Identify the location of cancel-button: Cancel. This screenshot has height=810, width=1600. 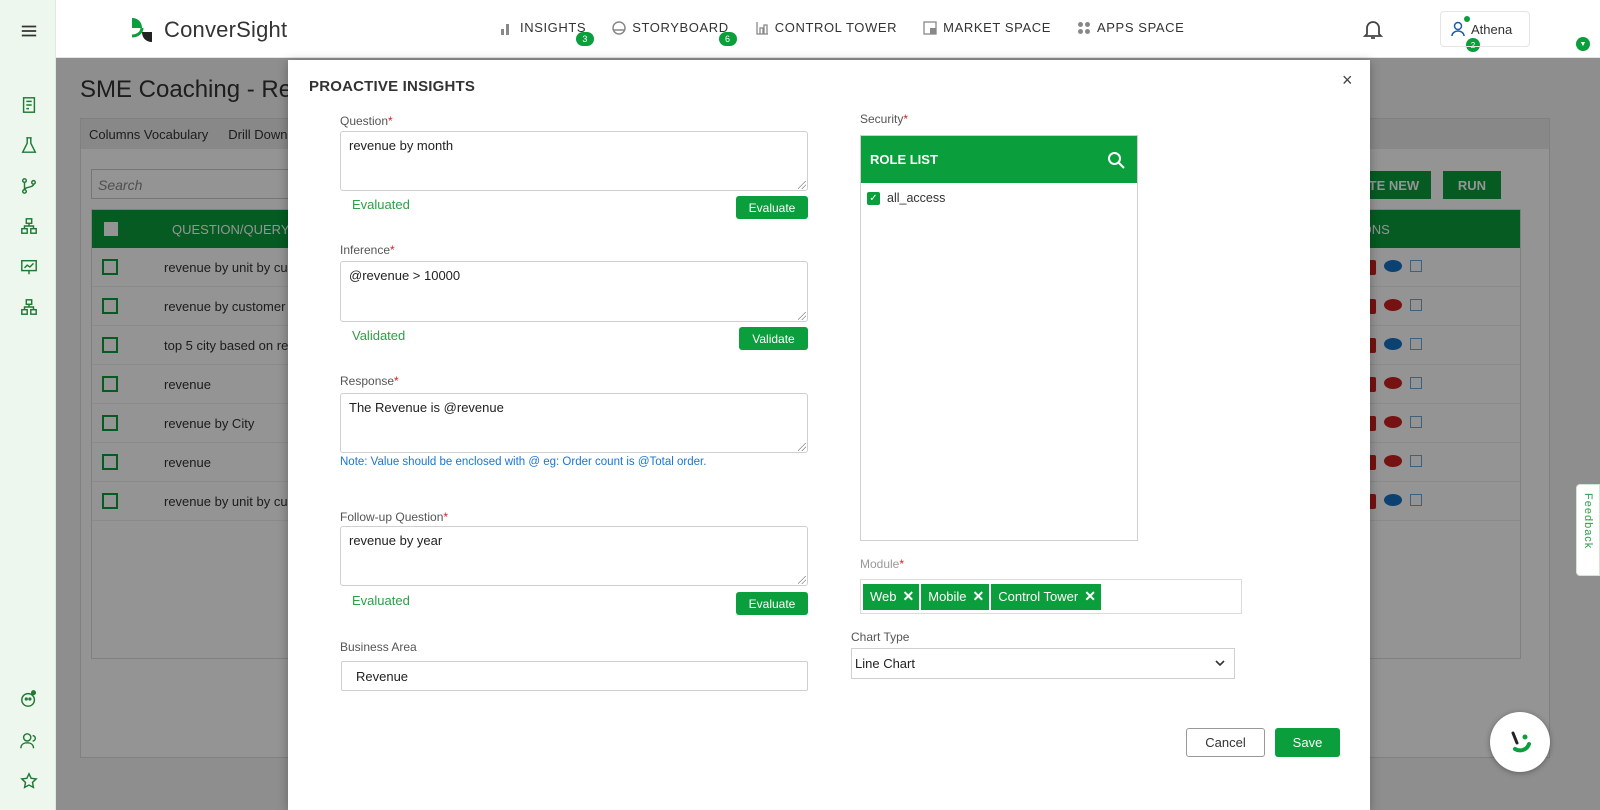
(1225, 742).